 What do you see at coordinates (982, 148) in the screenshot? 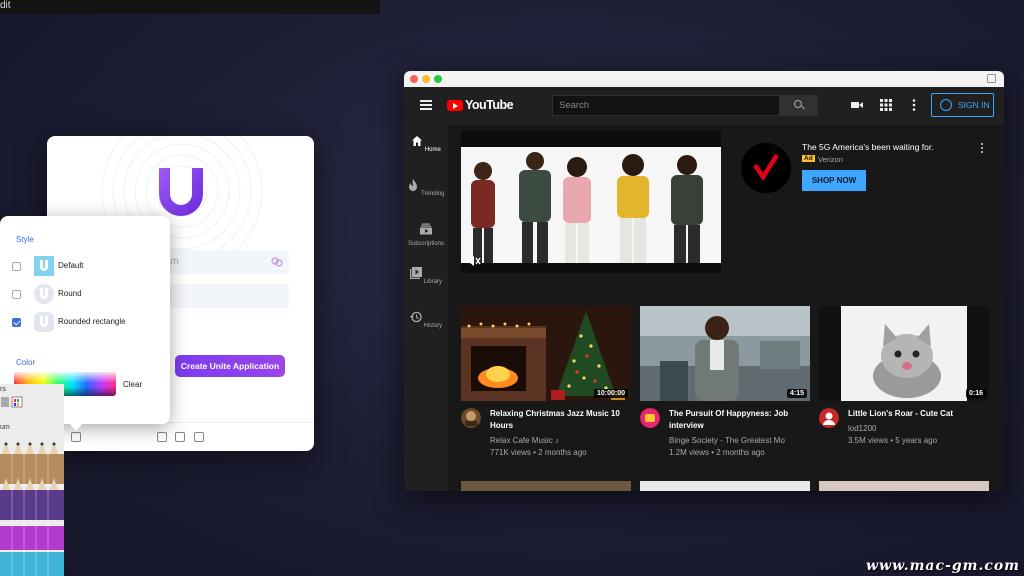
I see `ad-options-icon` at bounding box center [982, 148].